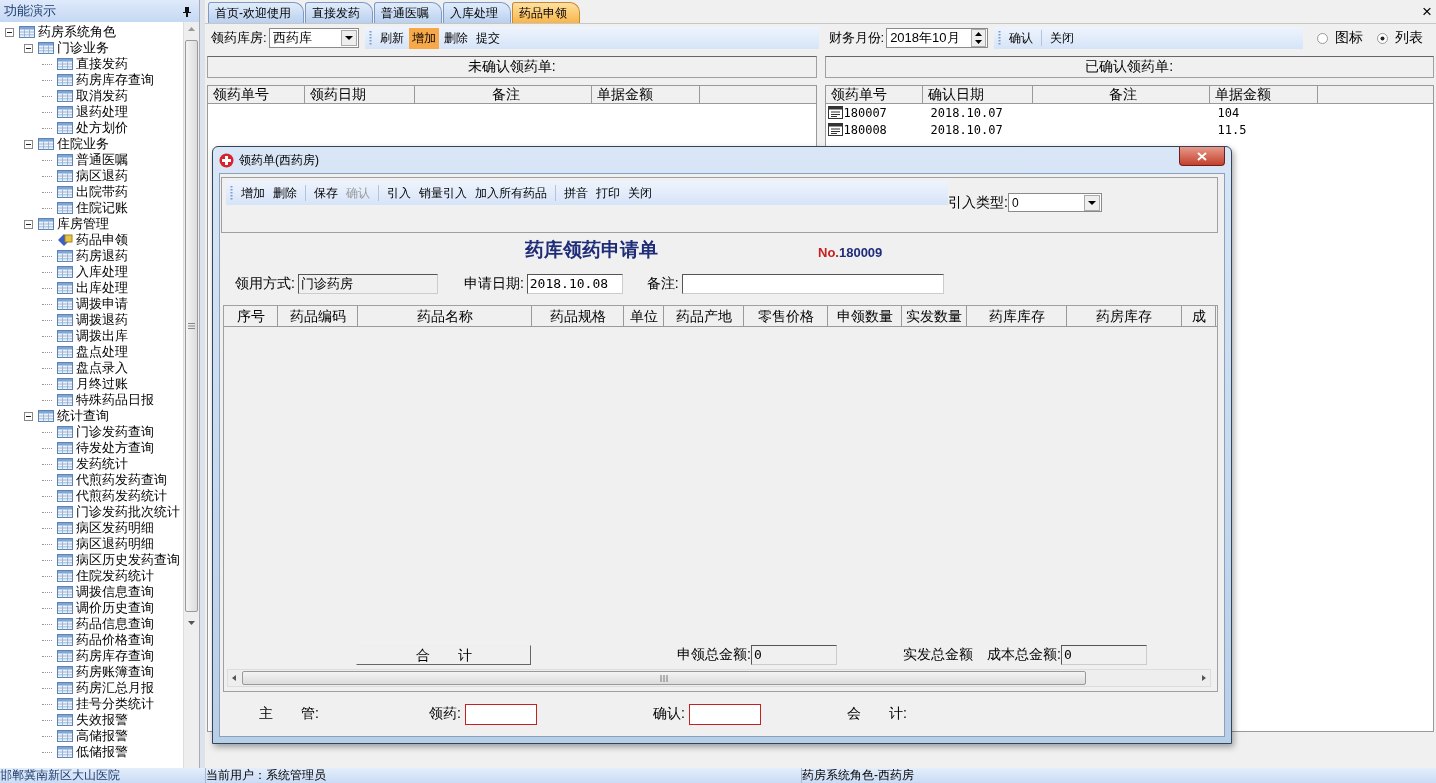 The image size is (1436, 783). Describe the element at coordinates (115, 400) in the screenshot. I see `tree-item: 特殊药品日报` at that location.